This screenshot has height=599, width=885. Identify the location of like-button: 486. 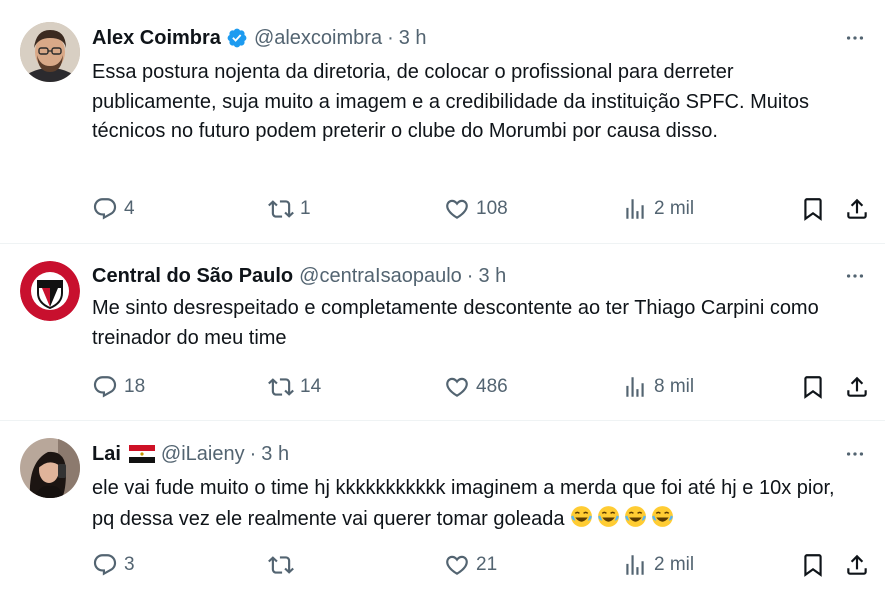
(476, 387).